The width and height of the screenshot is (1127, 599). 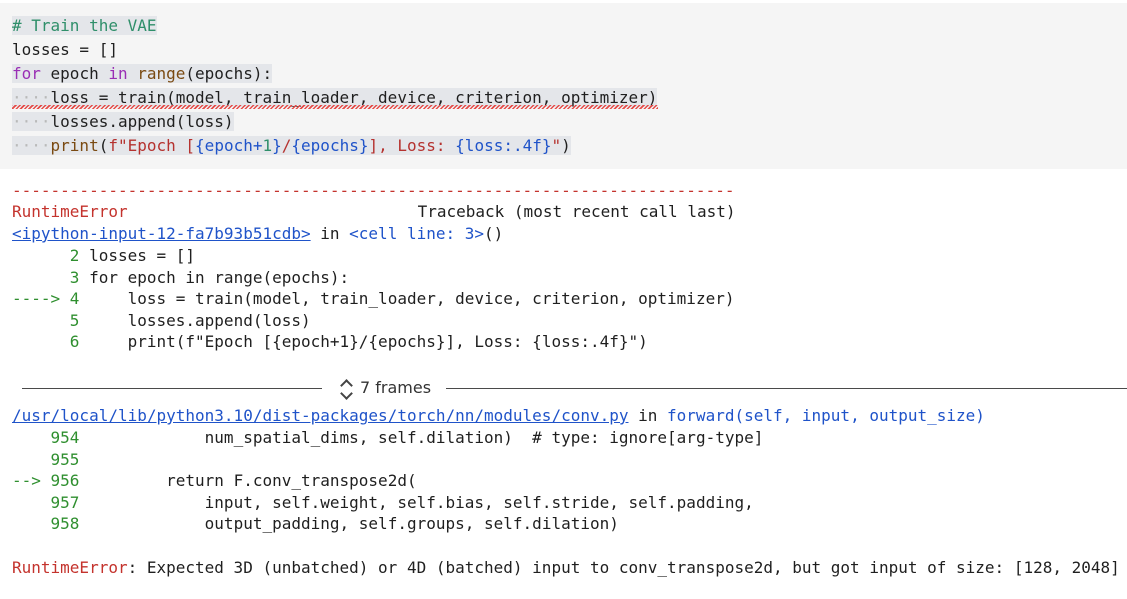 I want to click on code-losses-init: = [], so click(x=93, y=49).